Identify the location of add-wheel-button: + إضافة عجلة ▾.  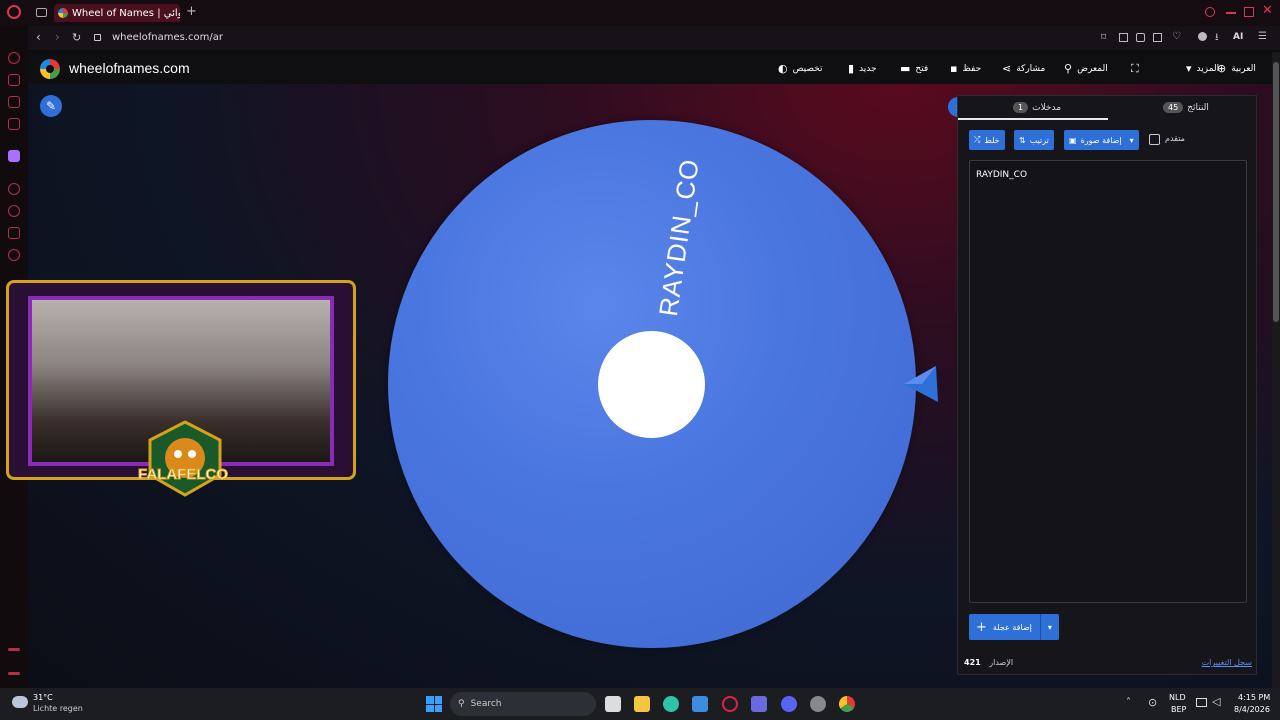
(1014, 627).